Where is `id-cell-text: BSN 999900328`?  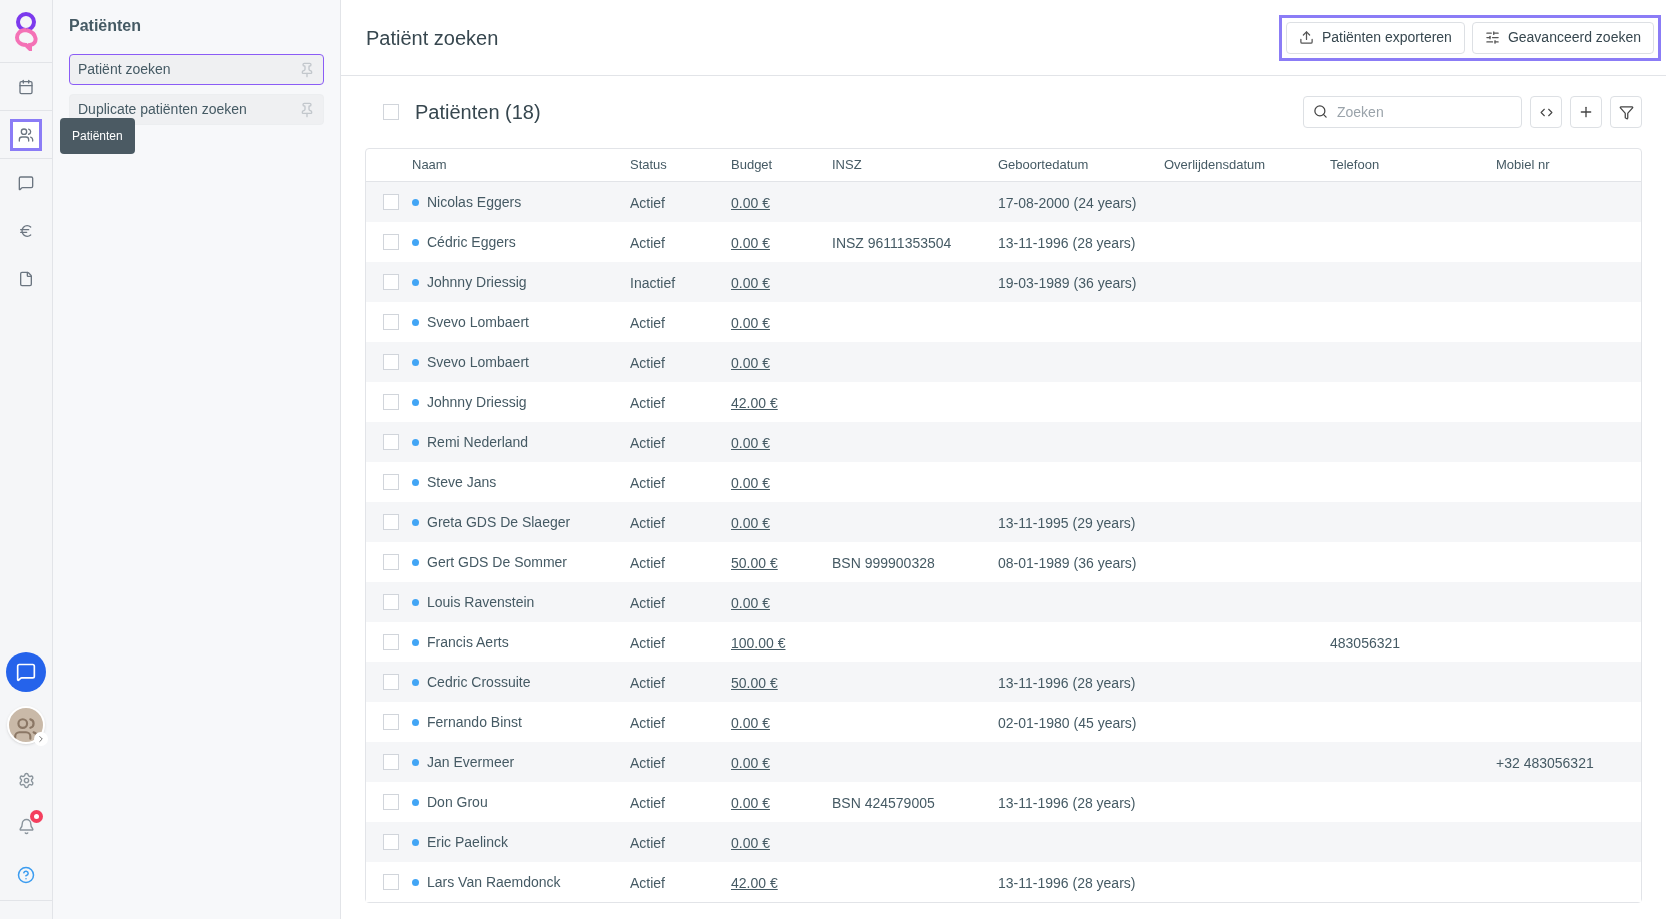
id-cell-text: BSN 999900328 is located at coordinates (883, 563).